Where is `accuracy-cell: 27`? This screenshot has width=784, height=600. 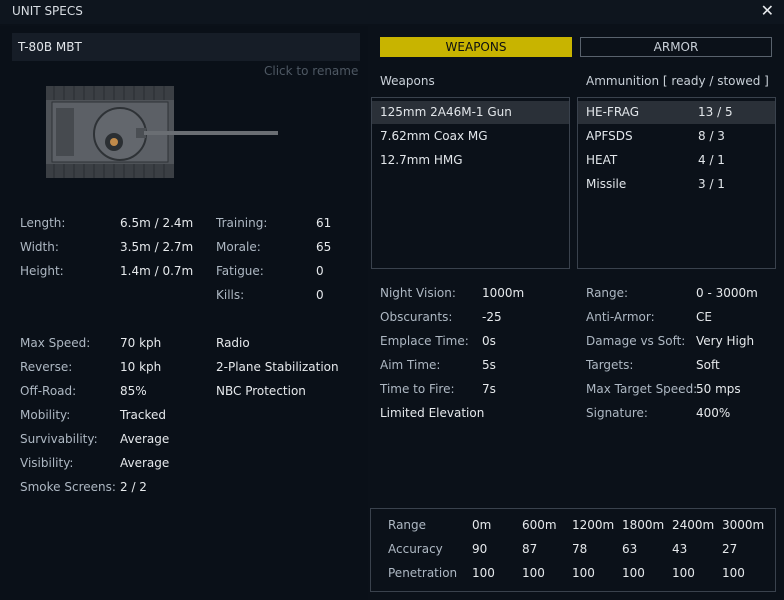 accuracy-cell: 27 is located at coordinates (730, 549).